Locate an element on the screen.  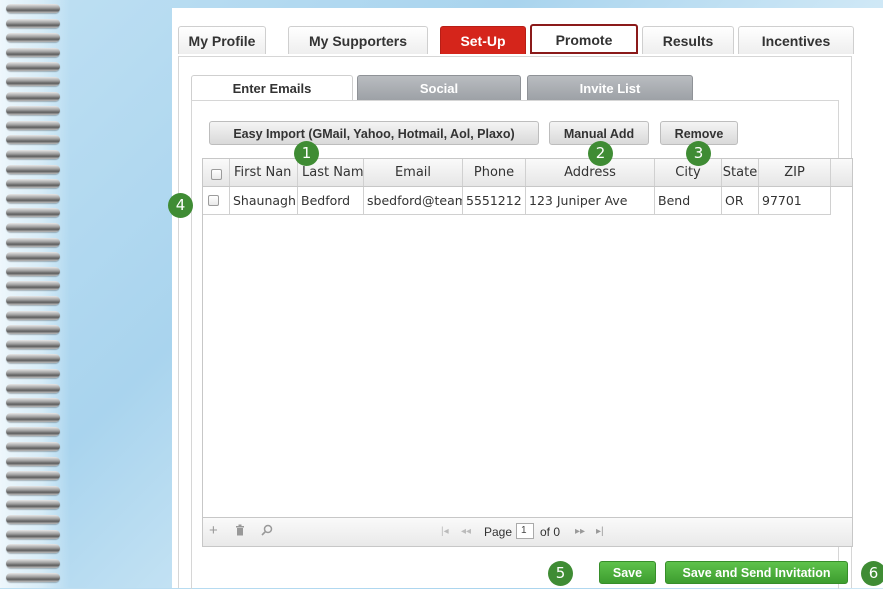
cell-email: sbedford@team is located at coordinates (413, 200).